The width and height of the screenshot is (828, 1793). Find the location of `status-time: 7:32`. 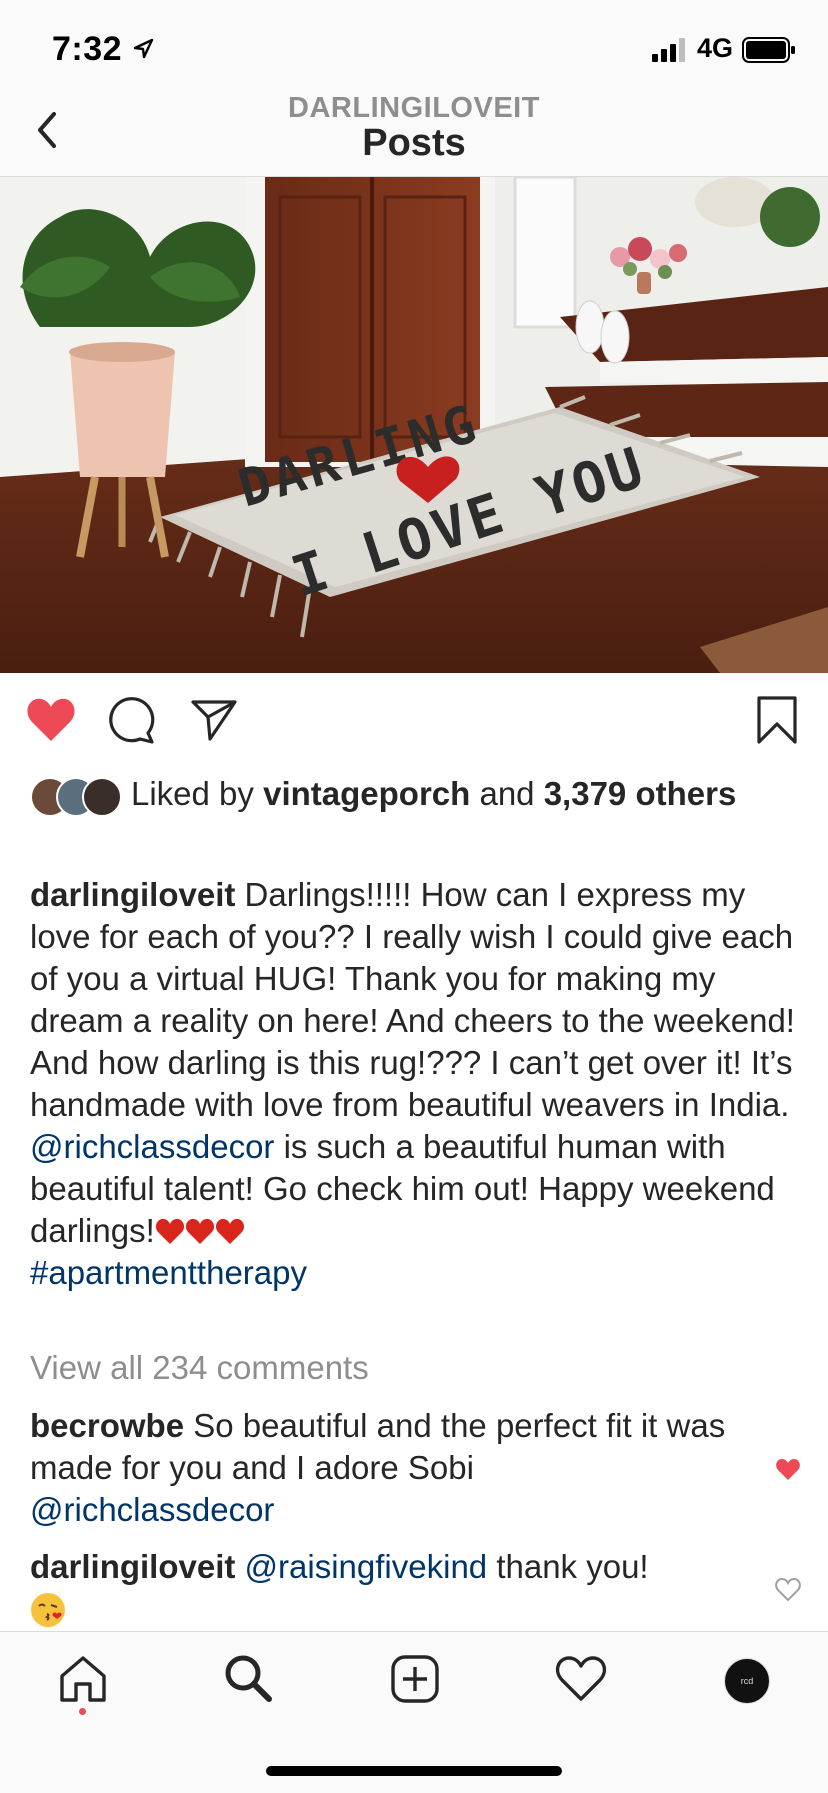

status-time: 7:32 is located at coordinates (87, 49).